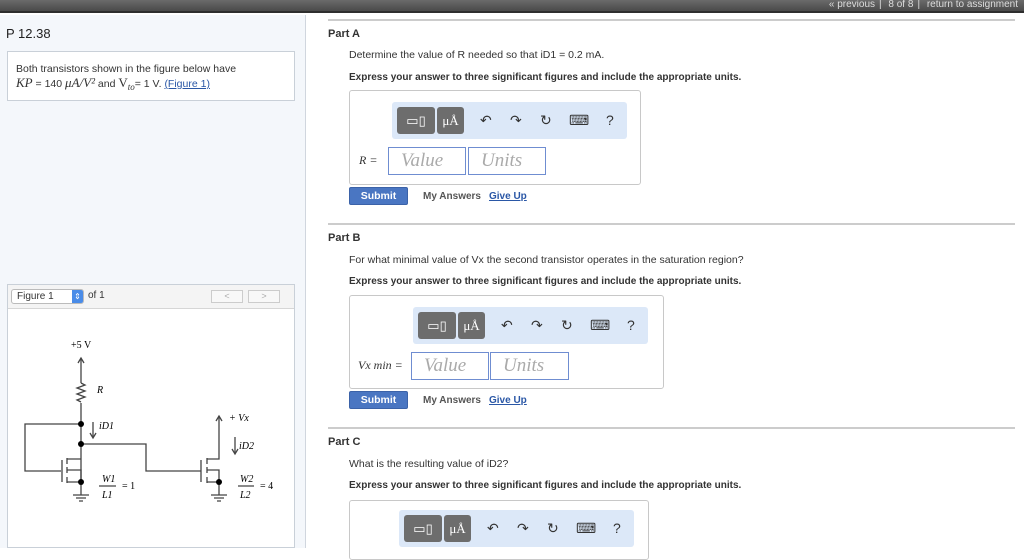  Describe the element at coordinates (80, 82) in the screenshot. I see `kp-units: μA/V²` at that location.